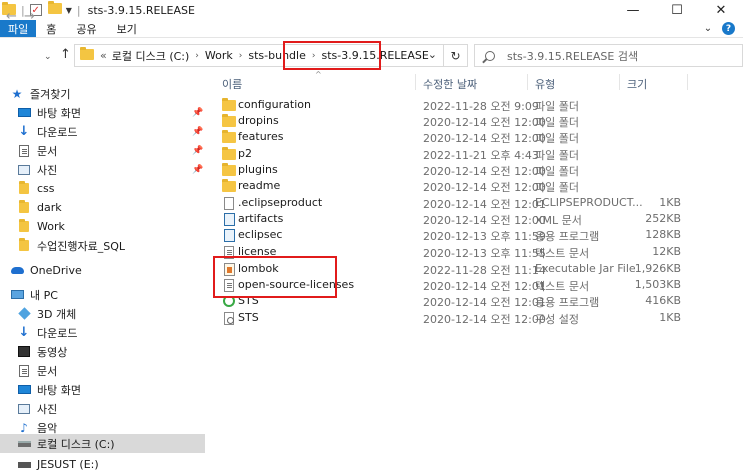  What do you see at coordinates (49, 207) in the screenshot?
I see `sidebar-item-label: dark` at bounding box center [49, 207].